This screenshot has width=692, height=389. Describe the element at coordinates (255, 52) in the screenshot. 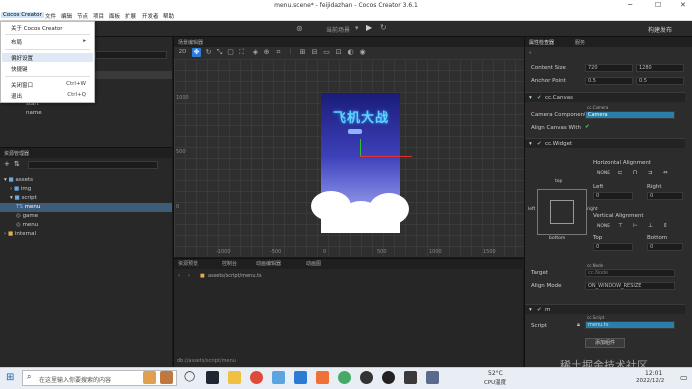

I see `pivot-icon: ◈` at that location.